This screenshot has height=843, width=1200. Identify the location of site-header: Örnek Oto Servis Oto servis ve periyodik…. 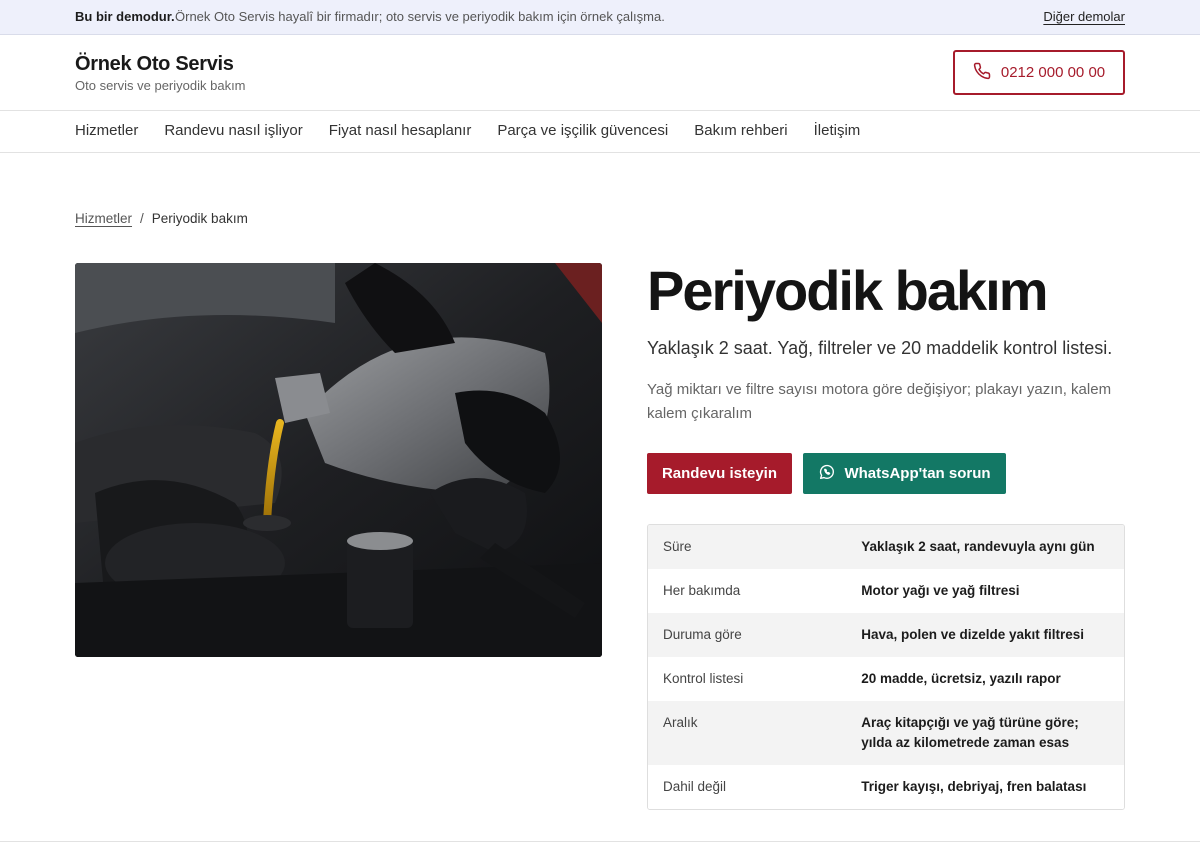
(600, 73).